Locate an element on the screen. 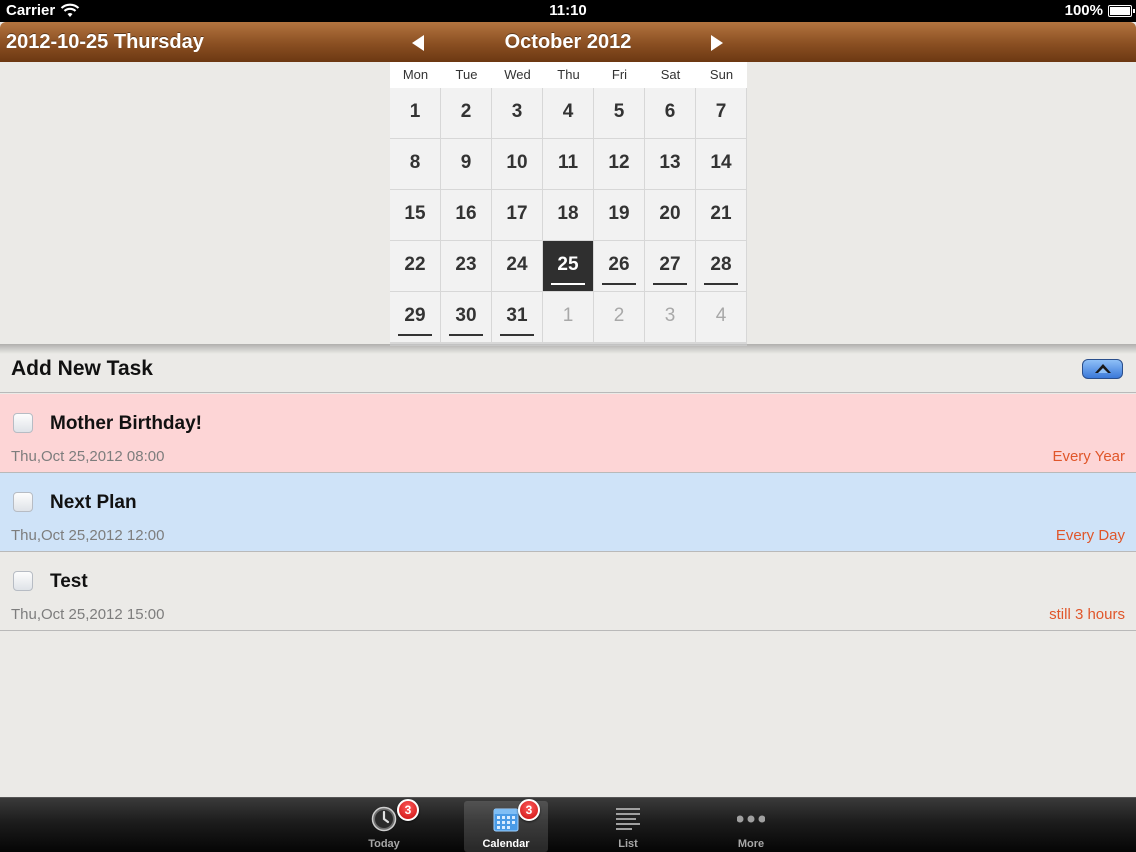  calendar-day: 27 is located at coordinates (670, 266).